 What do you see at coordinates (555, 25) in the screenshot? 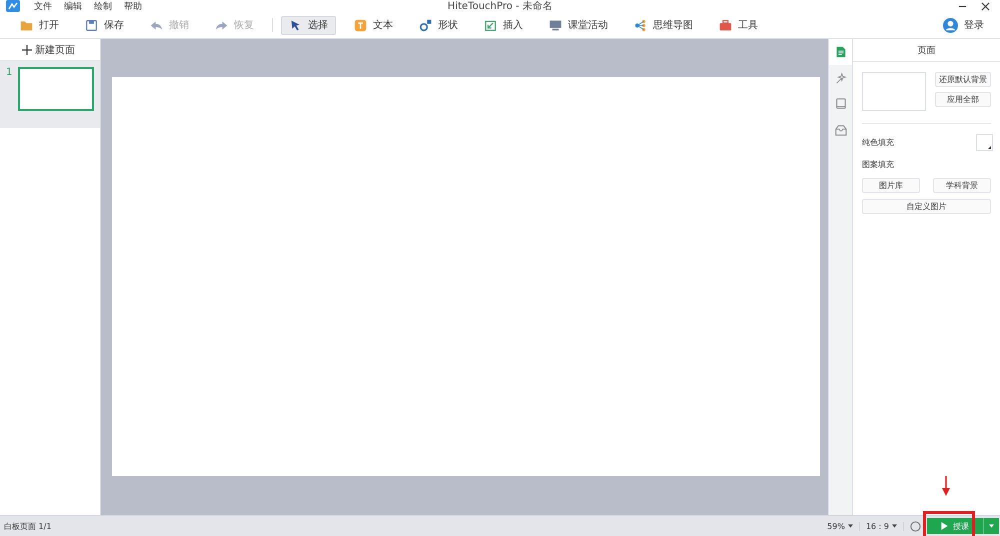
I see `monitor-icon` at bounding box center [555, 25].